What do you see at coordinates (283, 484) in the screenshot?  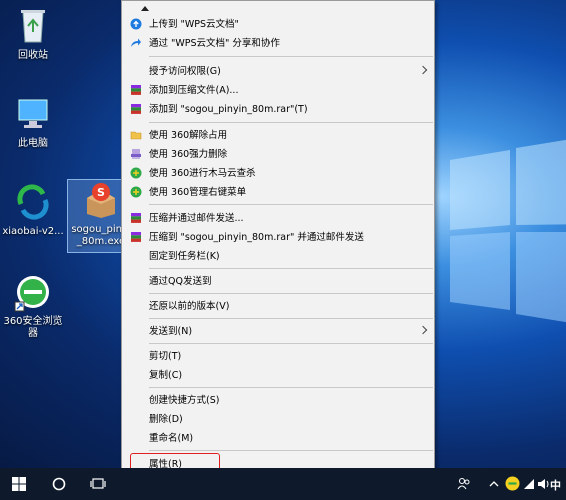 I see `taskbar: 中` at bounding box center [283, 484].